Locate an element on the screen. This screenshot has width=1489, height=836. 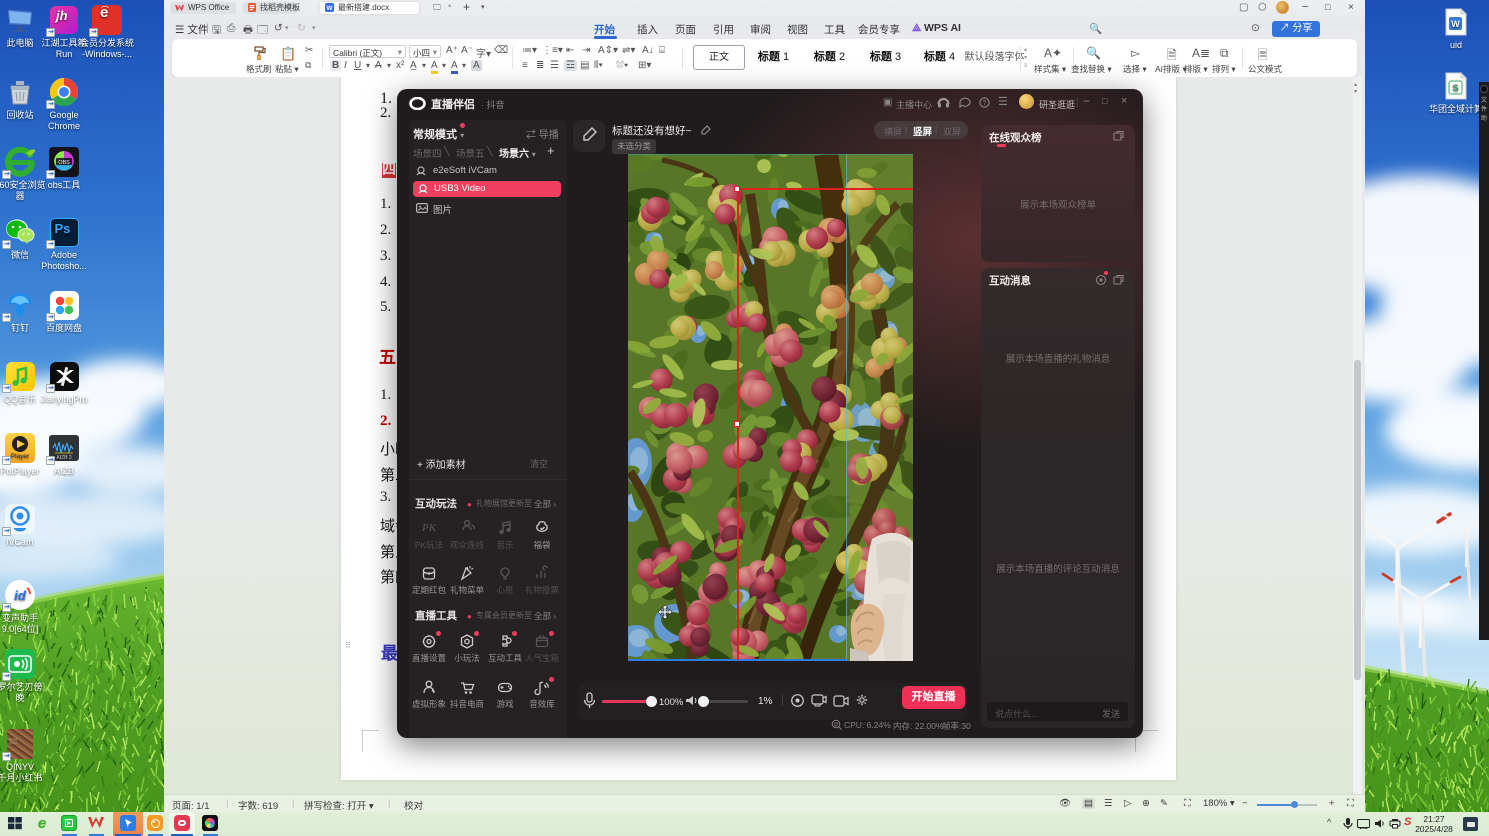
svg-text: id is located at coordinates (20, 595).